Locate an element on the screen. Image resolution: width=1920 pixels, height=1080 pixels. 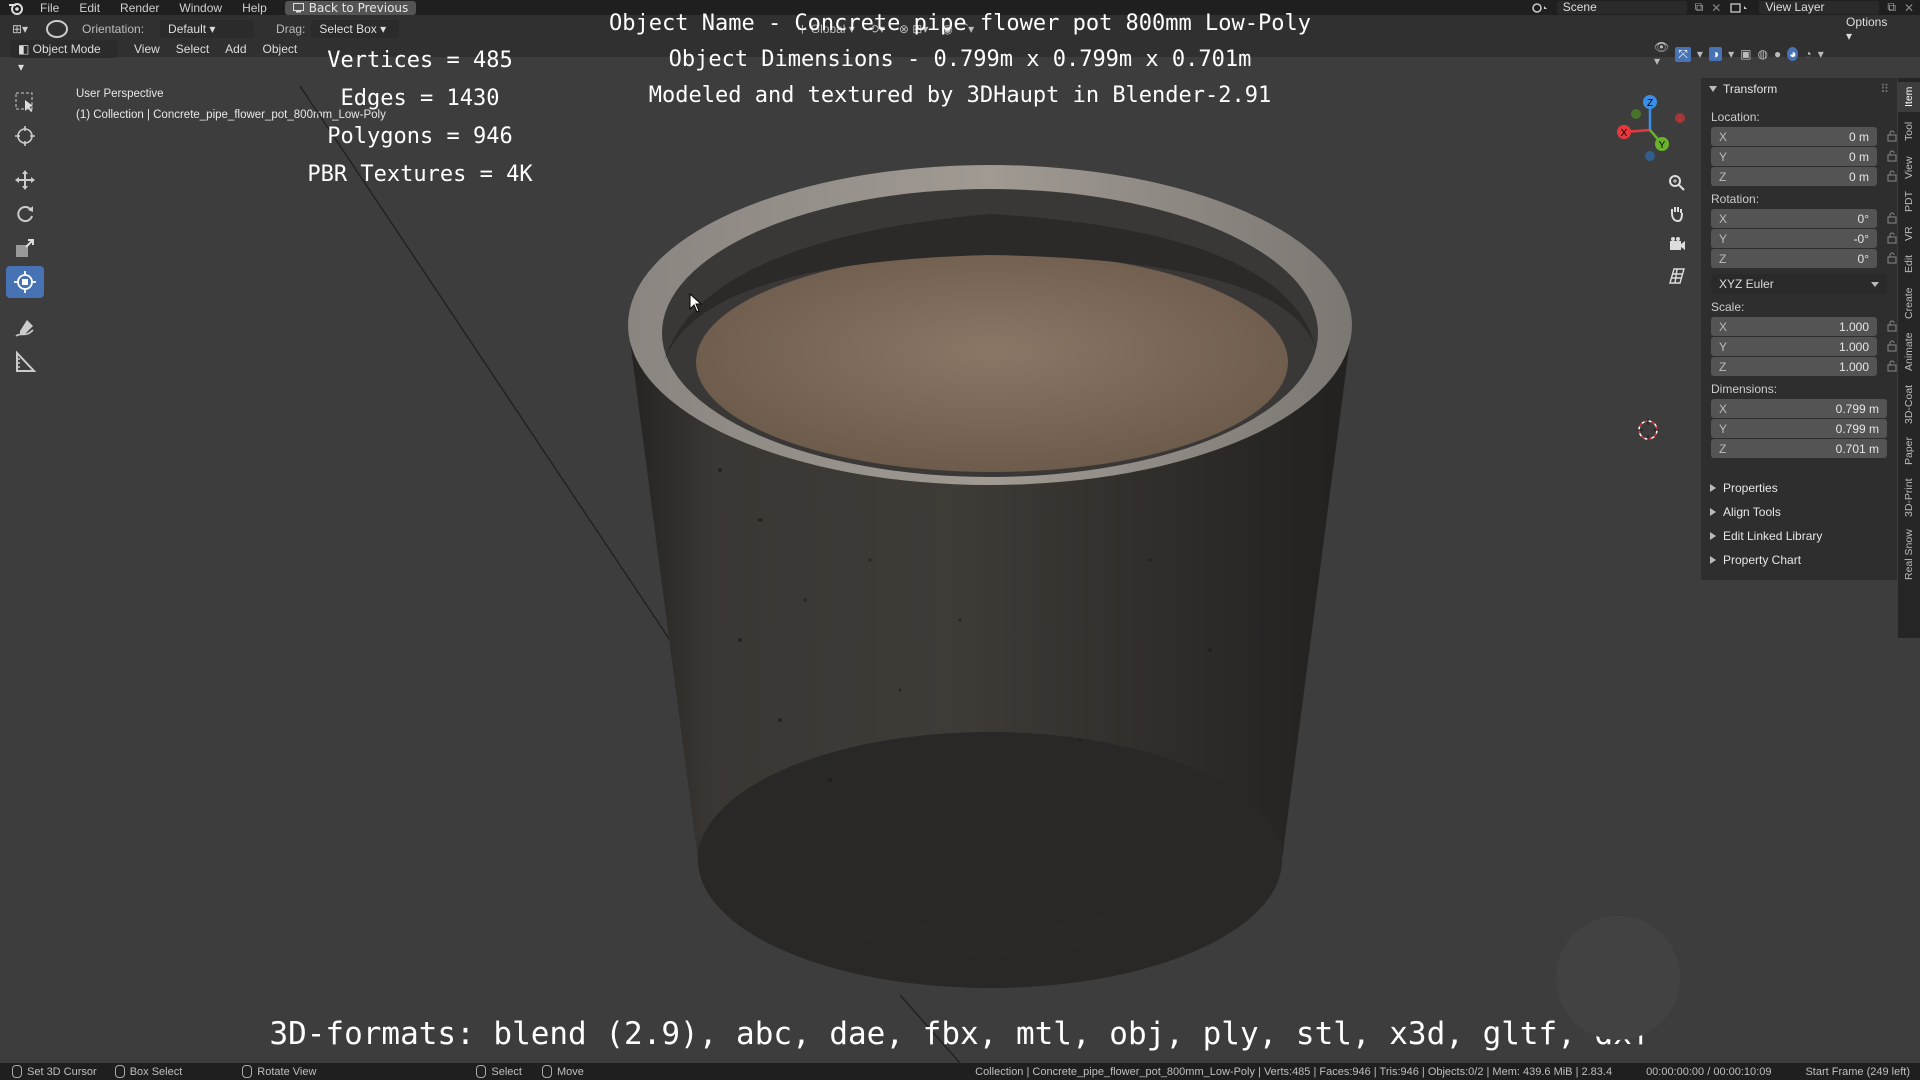
location-label: Location: is located at coordinates (1735, 117).